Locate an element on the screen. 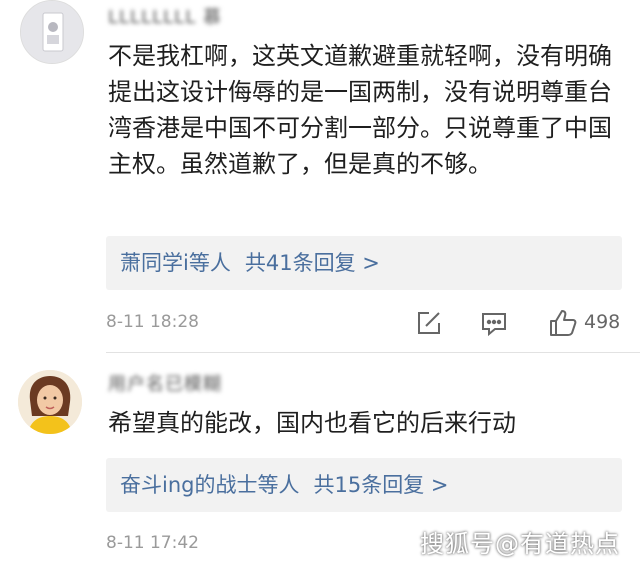 The width and height of the screenshot is (640, 563). watermark: 搜狐号@有道热点 is located at coordinates (520, 544).